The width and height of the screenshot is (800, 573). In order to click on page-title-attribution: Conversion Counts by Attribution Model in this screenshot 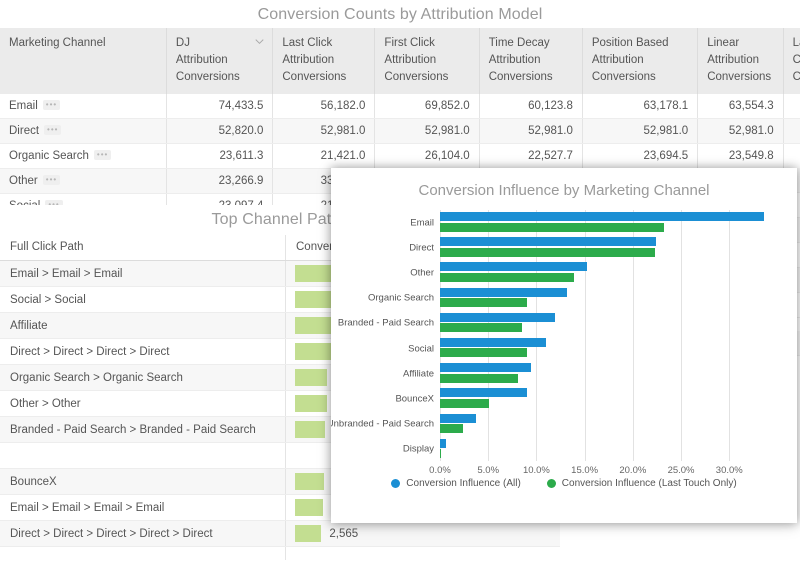, I will do `click(400, 14)`.